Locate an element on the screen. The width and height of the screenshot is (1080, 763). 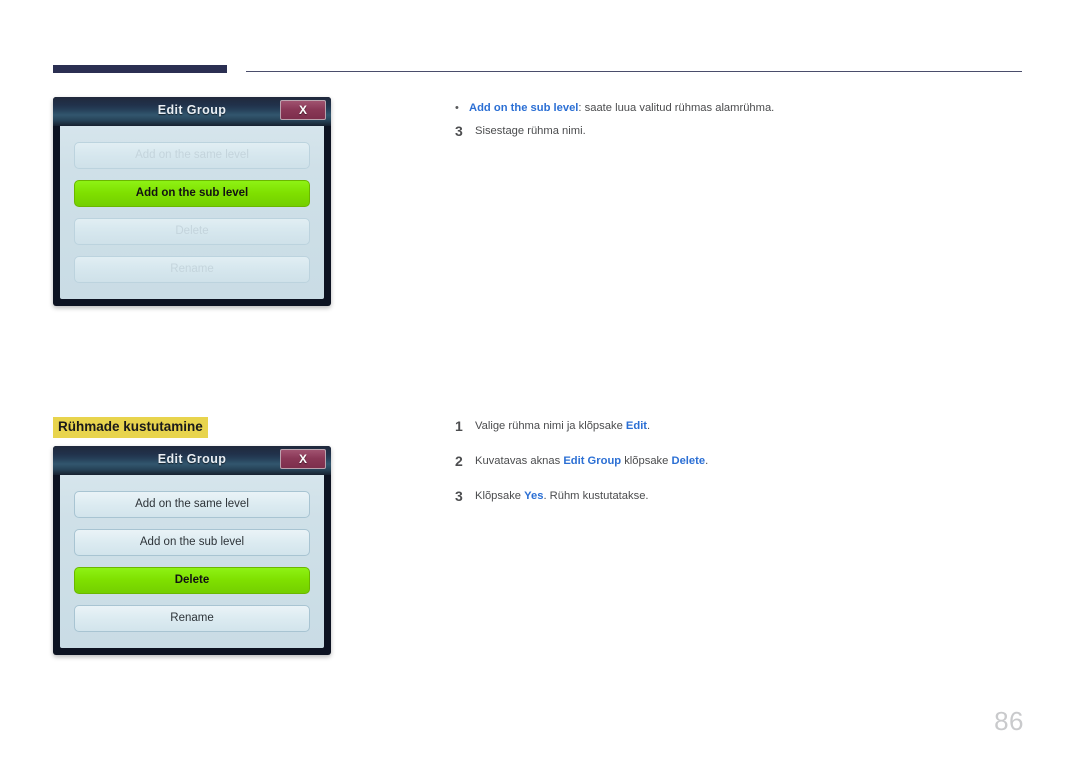
step-text-pre: Valige rühma nimi ja klõpsake is located at coordinates (550, 426).